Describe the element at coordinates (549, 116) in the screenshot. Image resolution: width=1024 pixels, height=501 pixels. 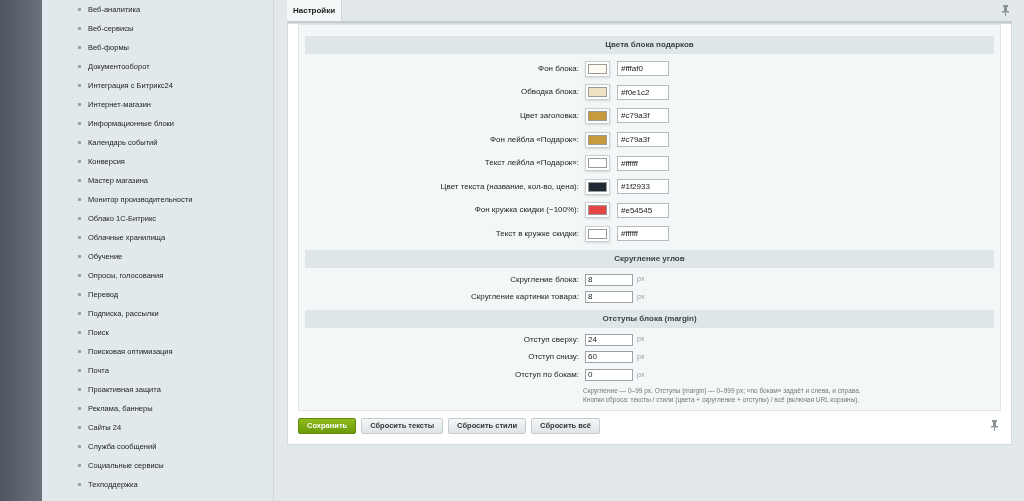
I see `field-label: Цвет заголовка:` at that location.